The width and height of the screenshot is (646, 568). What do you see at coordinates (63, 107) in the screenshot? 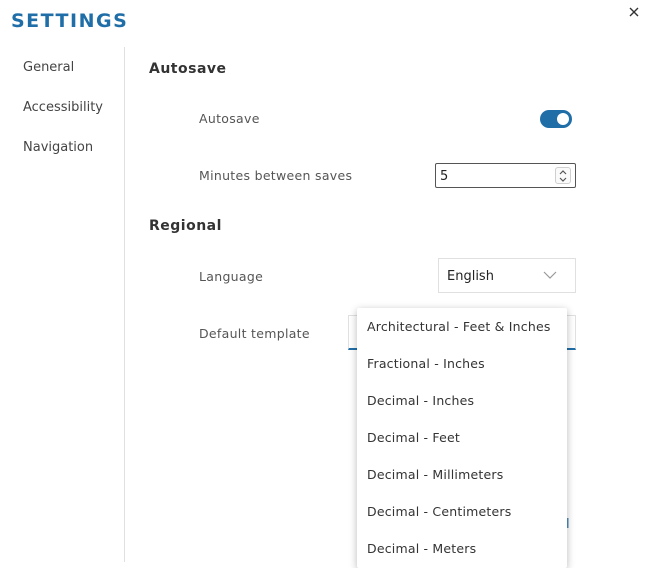
I see `sidebar-item-accessibility: Accessibility` at bounding box center [63, 107].